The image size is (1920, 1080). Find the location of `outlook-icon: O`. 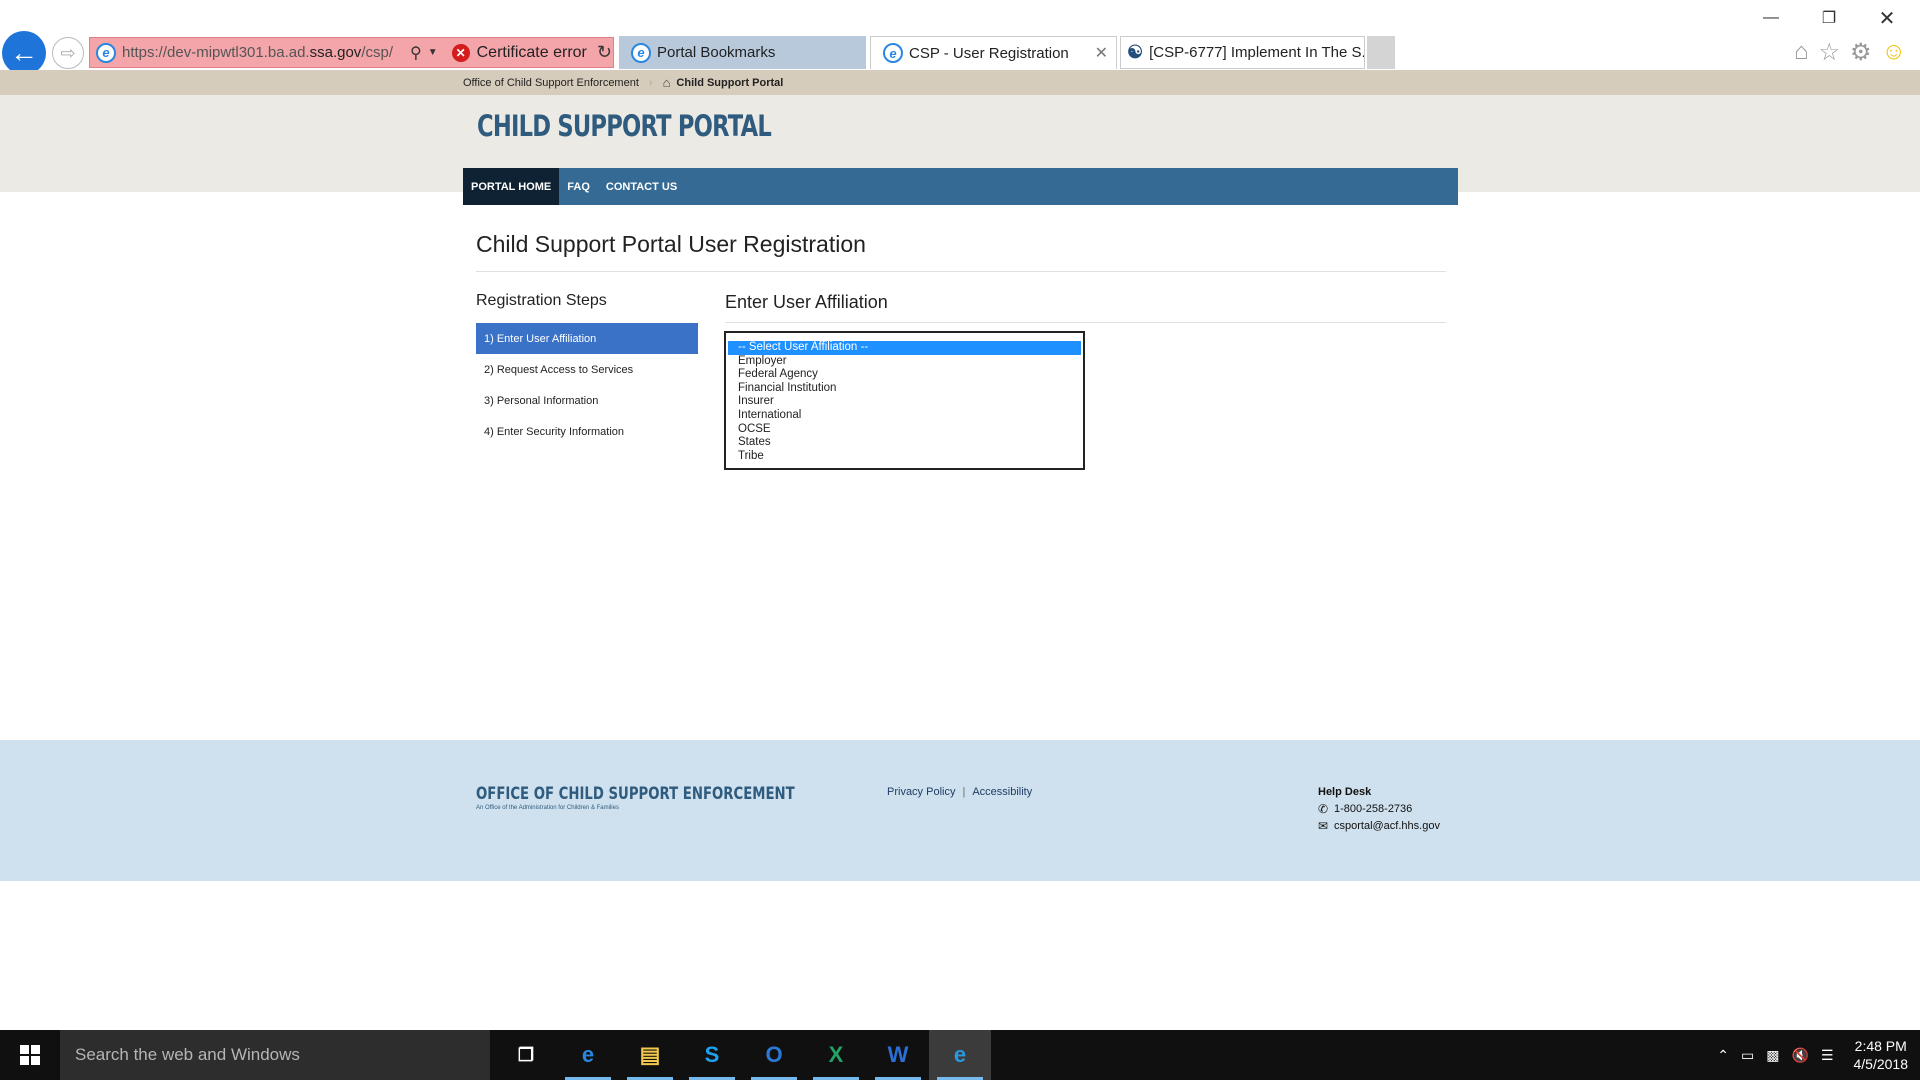

outlook-icon: O is located at coordinates (774, 1055).